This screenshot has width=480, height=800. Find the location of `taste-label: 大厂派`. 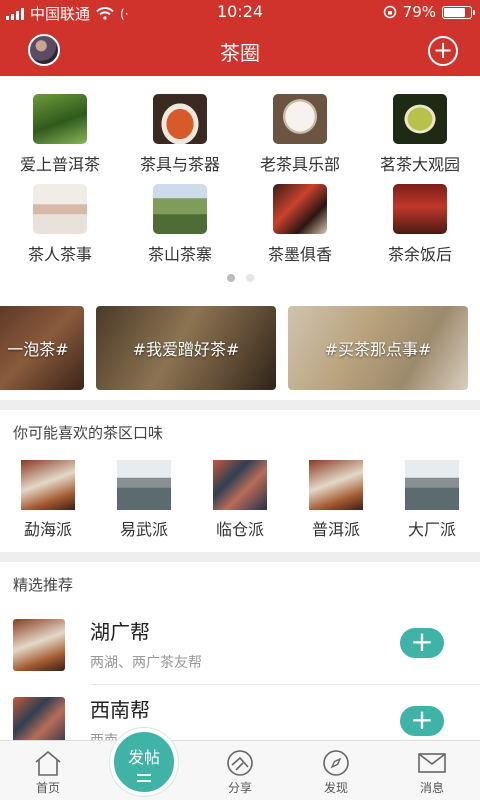

taste-label: 大厂派 is located at coordinates (431, 529).